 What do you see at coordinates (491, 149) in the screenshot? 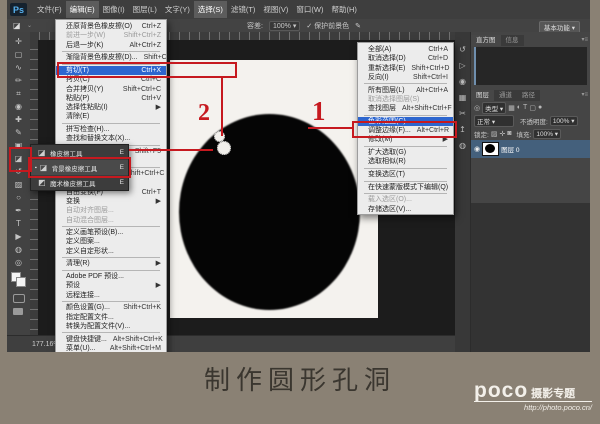
I see `layer-thumbnail` at bounding box center [491, 149].